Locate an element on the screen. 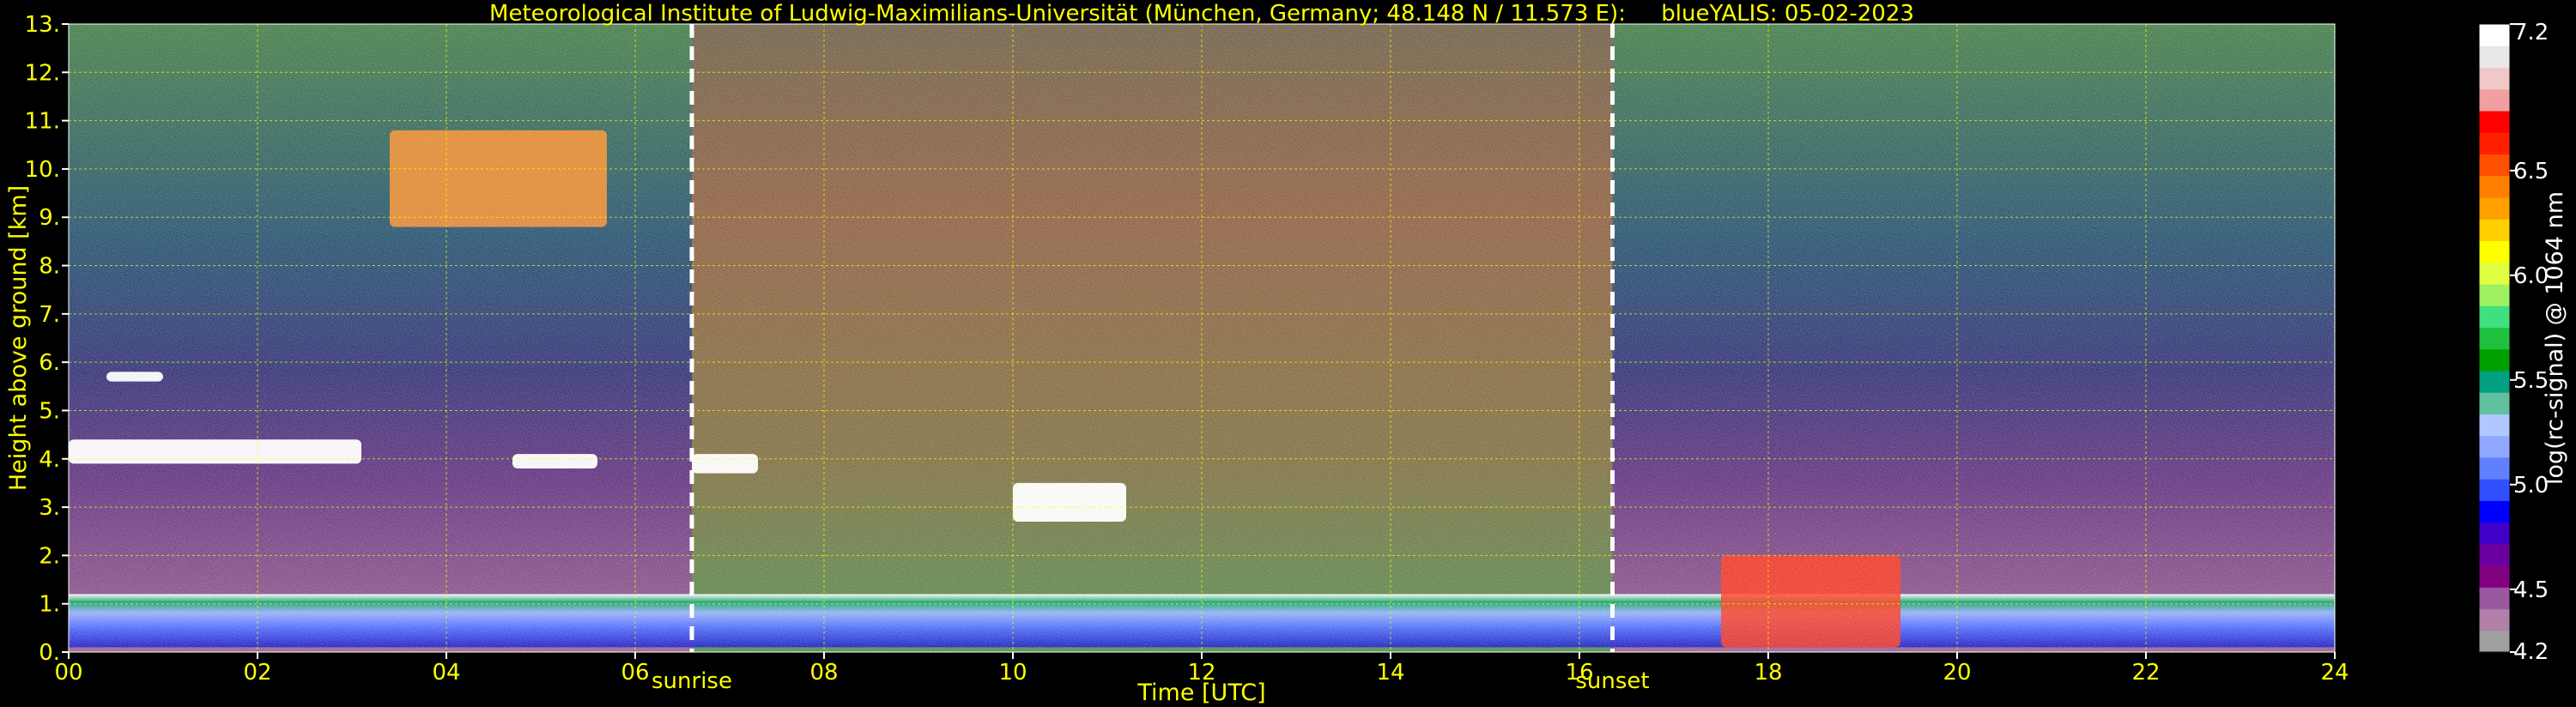 This screenshot has height=707, width=2576. y-tick-label: 1. is located at coordinates (49, 605).